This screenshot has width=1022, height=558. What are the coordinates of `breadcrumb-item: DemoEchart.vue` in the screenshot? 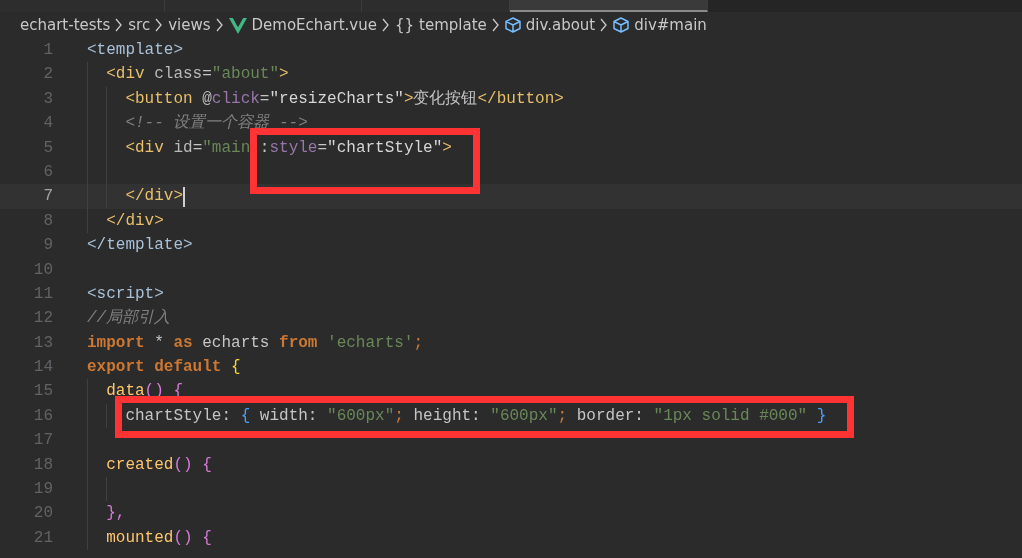 It's located at (314, 25).